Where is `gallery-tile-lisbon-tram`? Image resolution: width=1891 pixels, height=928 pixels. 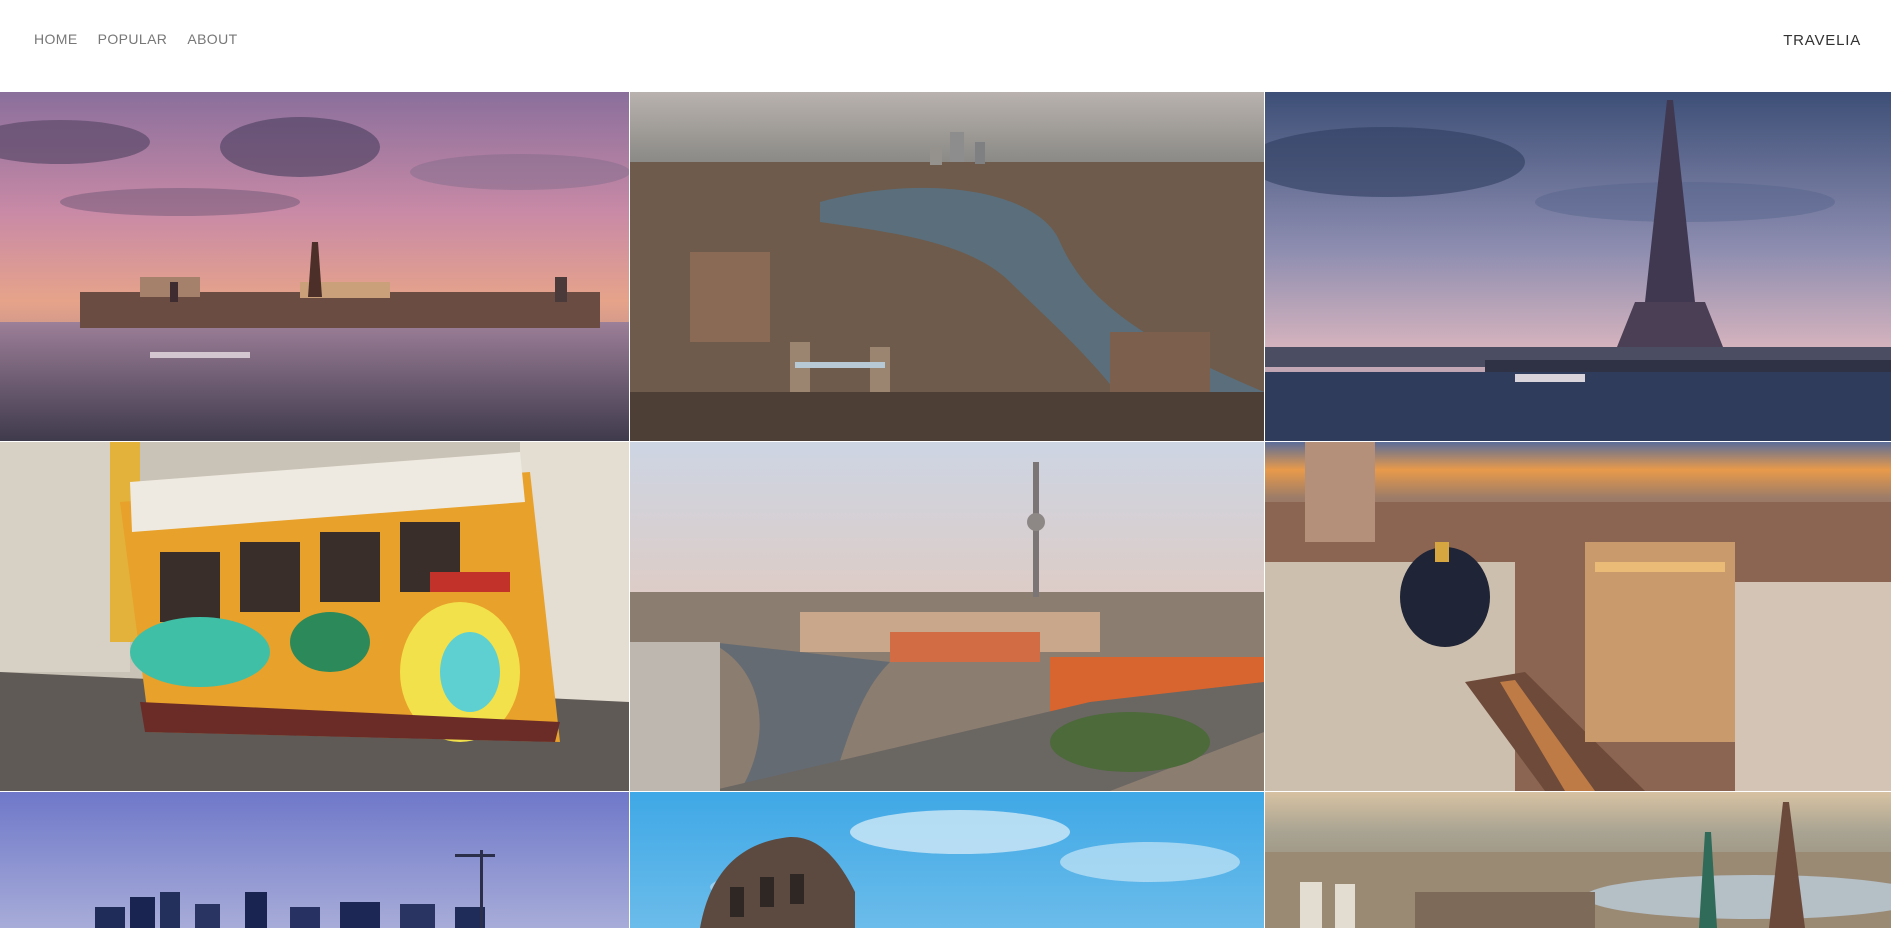 gallery-tile-lisbon-tram is located at coordinates (314, 616).